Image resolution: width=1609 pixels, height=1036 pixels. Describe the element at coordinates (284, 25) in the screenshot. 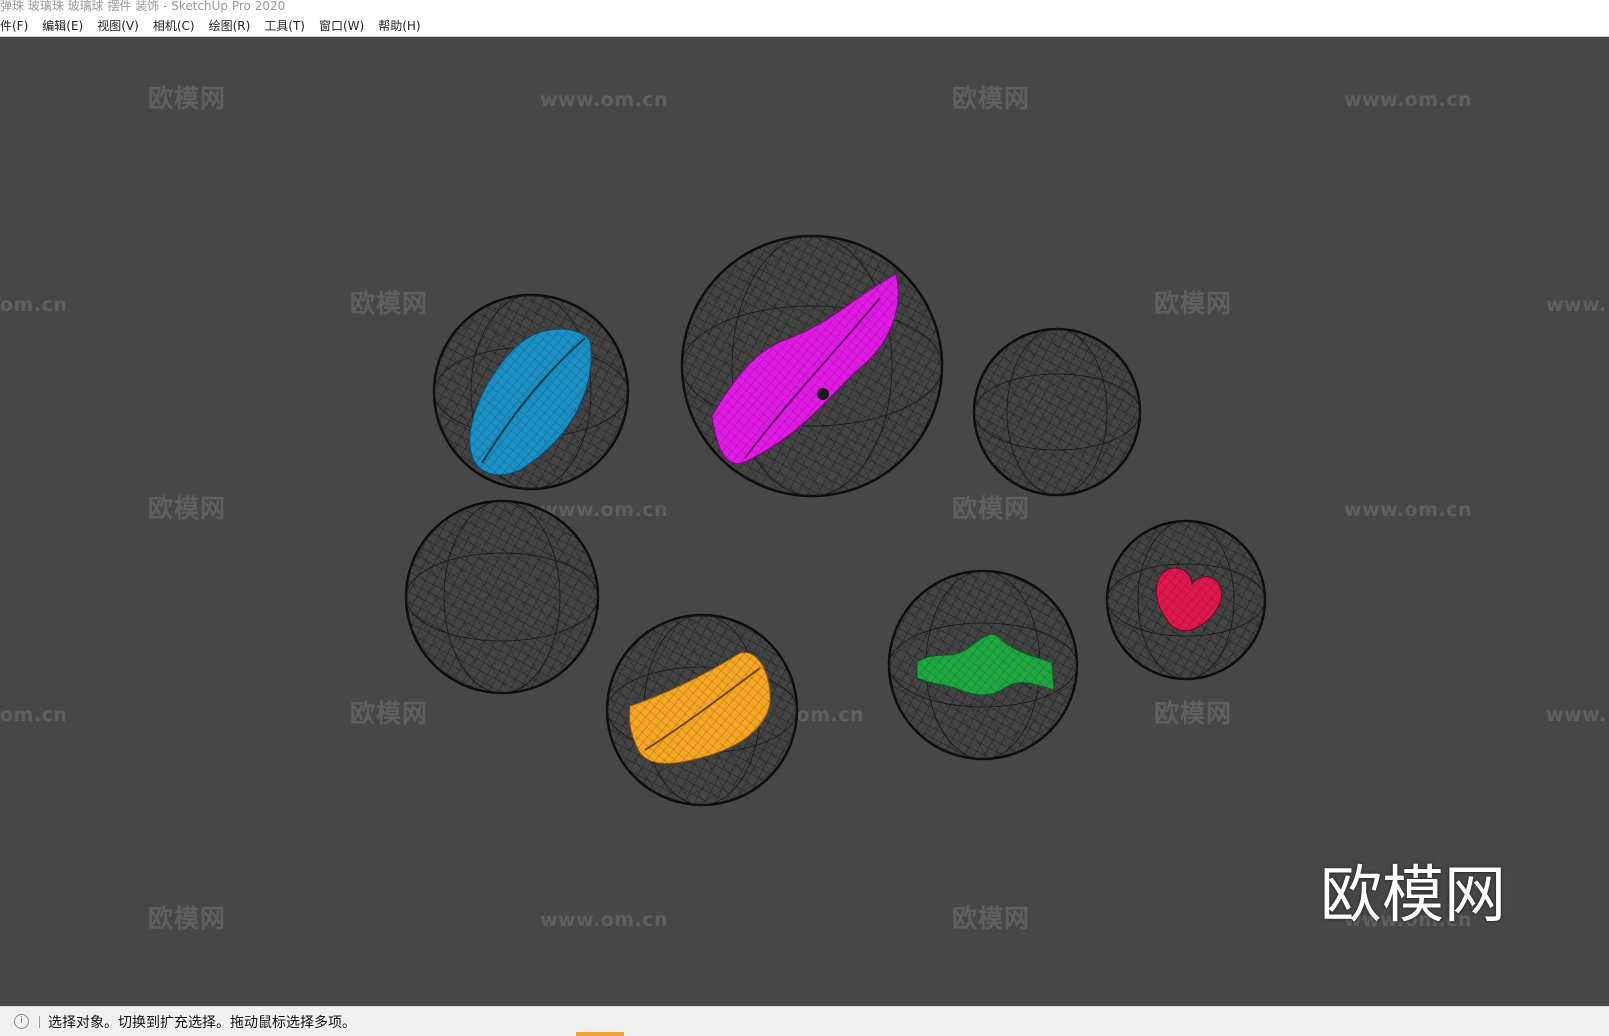

I see `menu-tools: 工具(T)` at that location.